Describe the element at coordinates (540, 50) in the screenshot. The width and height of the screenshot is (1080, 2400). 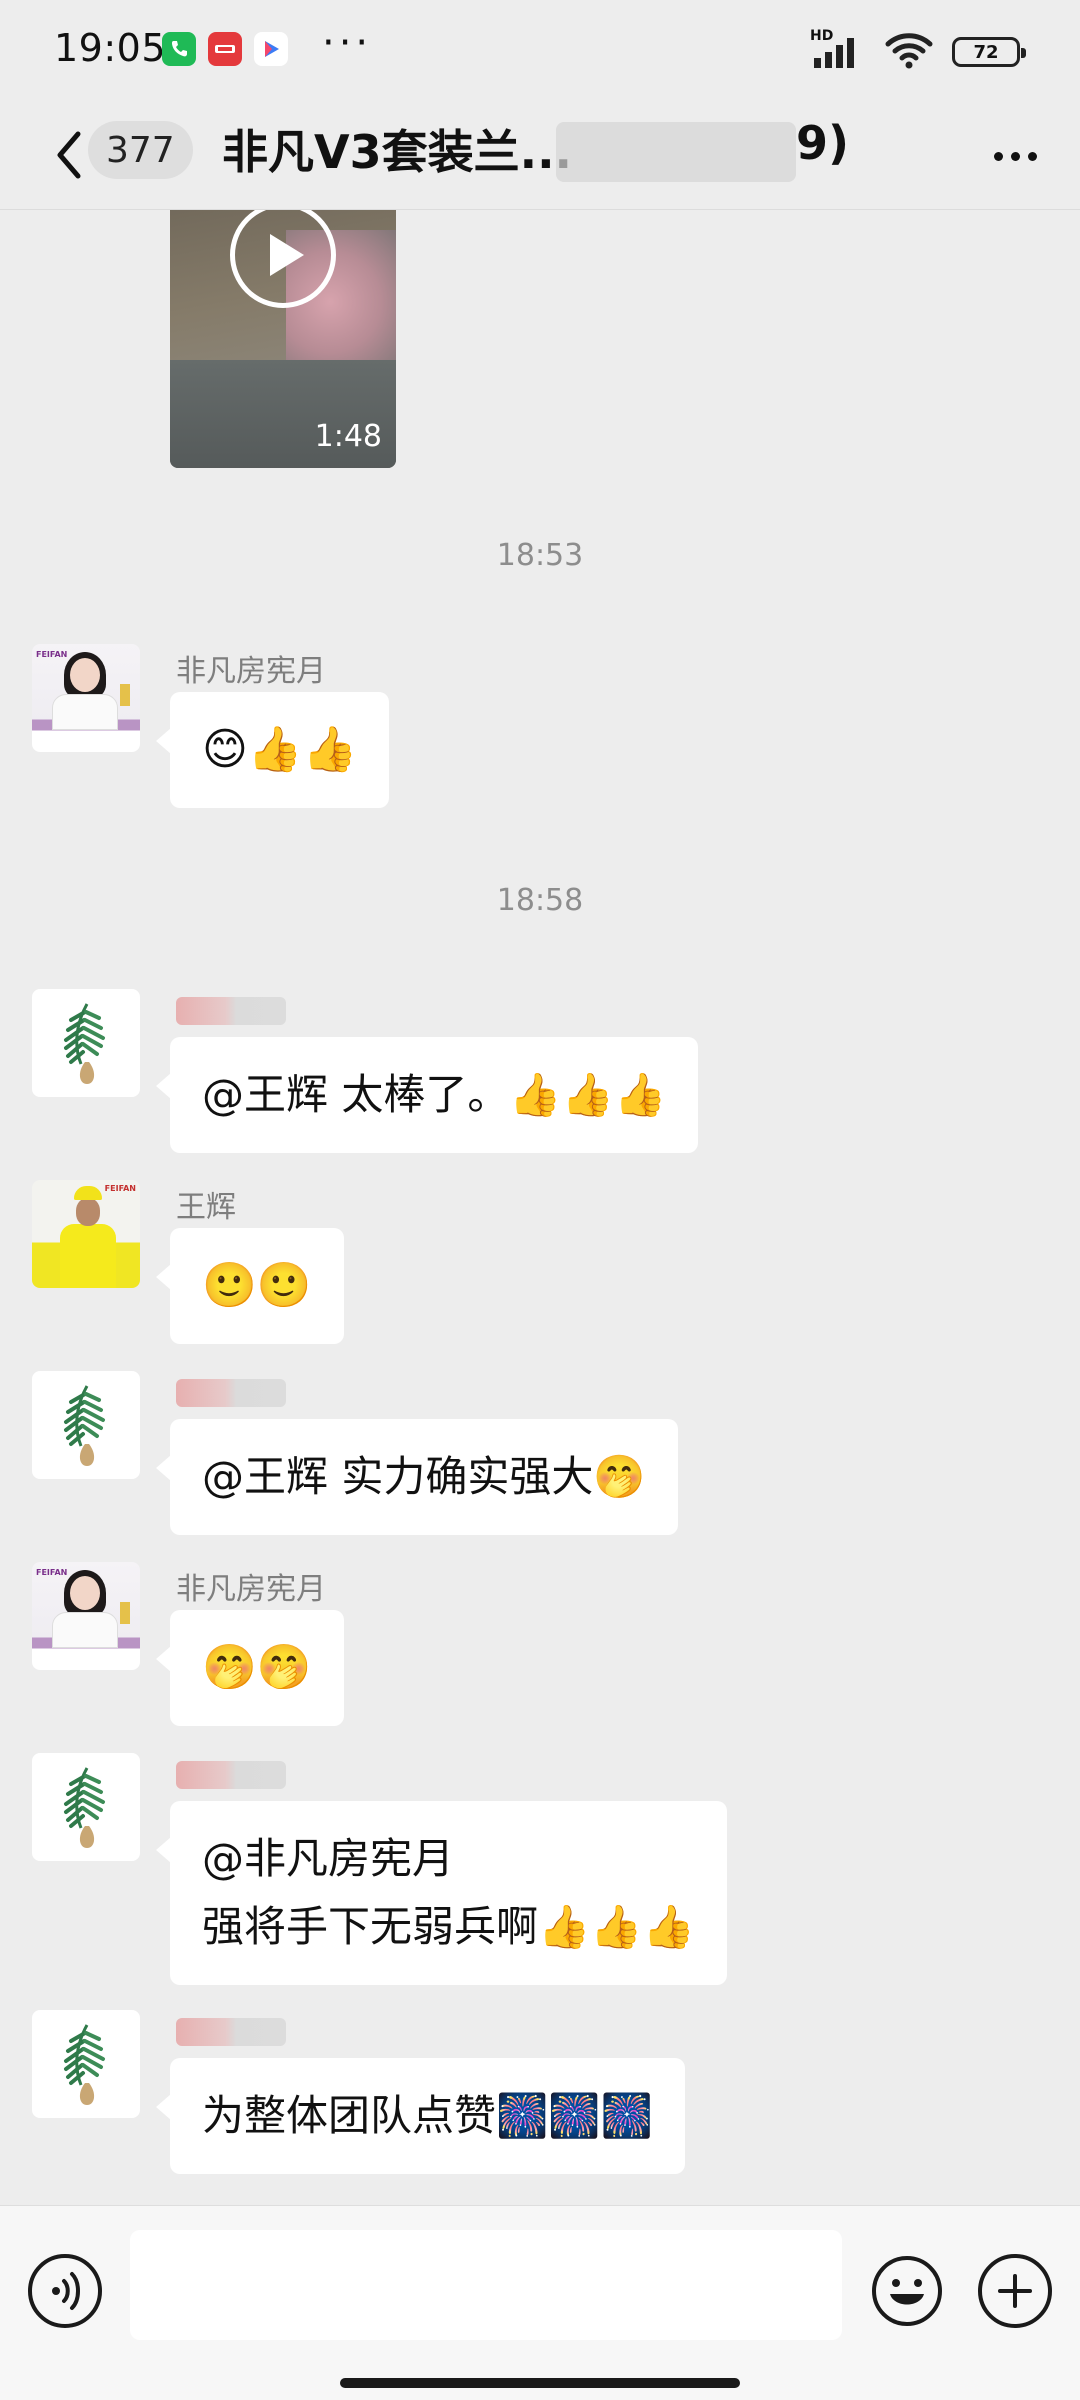
I see `status-bar: 19:05 ··· HD 72` at that location.